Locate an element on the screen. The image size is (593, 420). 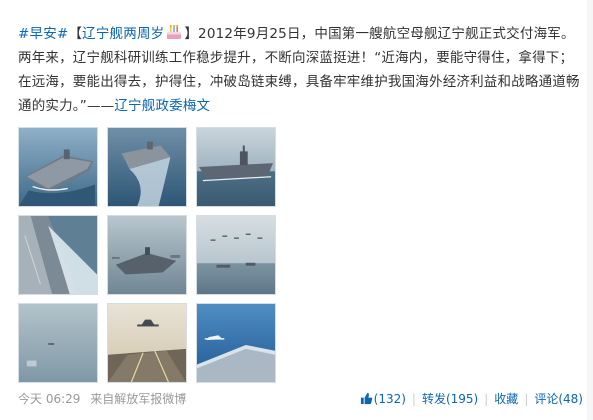
like-button: (132) is located at coordinates (383, 399).